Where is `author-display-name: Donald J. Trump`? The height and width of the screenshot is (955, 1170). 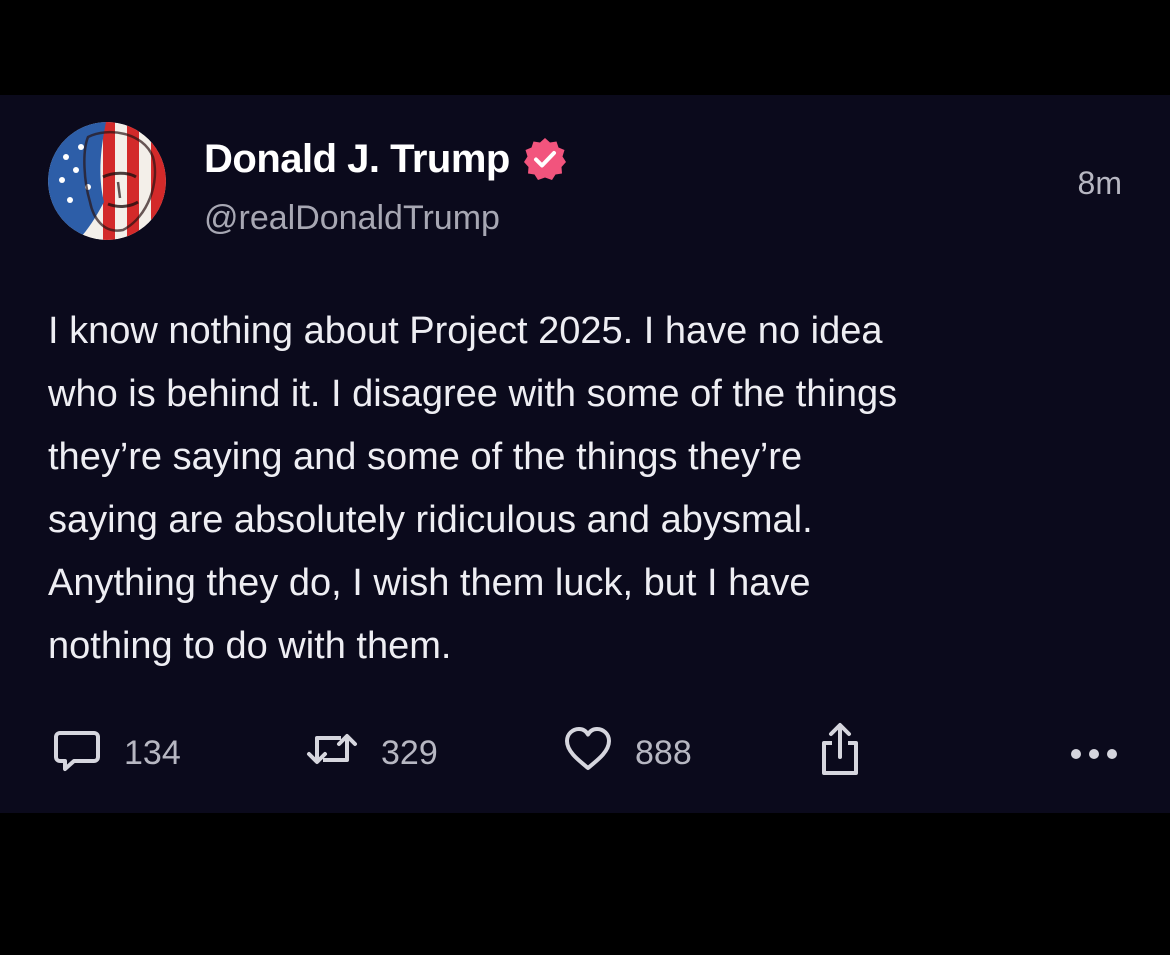
author-display-name: Donald J. Trump is located at coordinates (357, 159).